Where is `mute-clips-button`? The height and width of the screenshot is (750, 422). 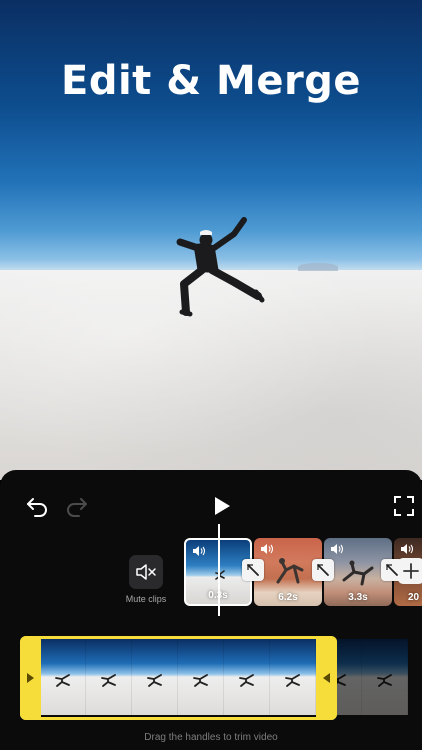
mute-clips-button is located at coordinates (146, 572).